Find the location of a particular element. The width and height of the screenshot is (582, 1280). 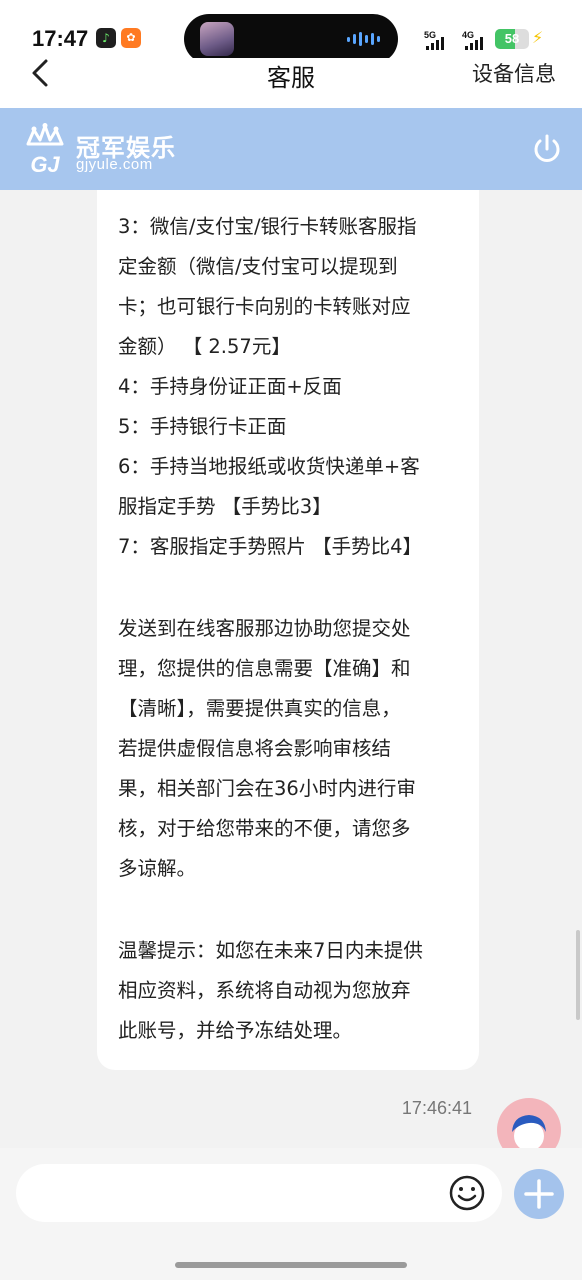

scrollbar is located at coordinates (578, 975).